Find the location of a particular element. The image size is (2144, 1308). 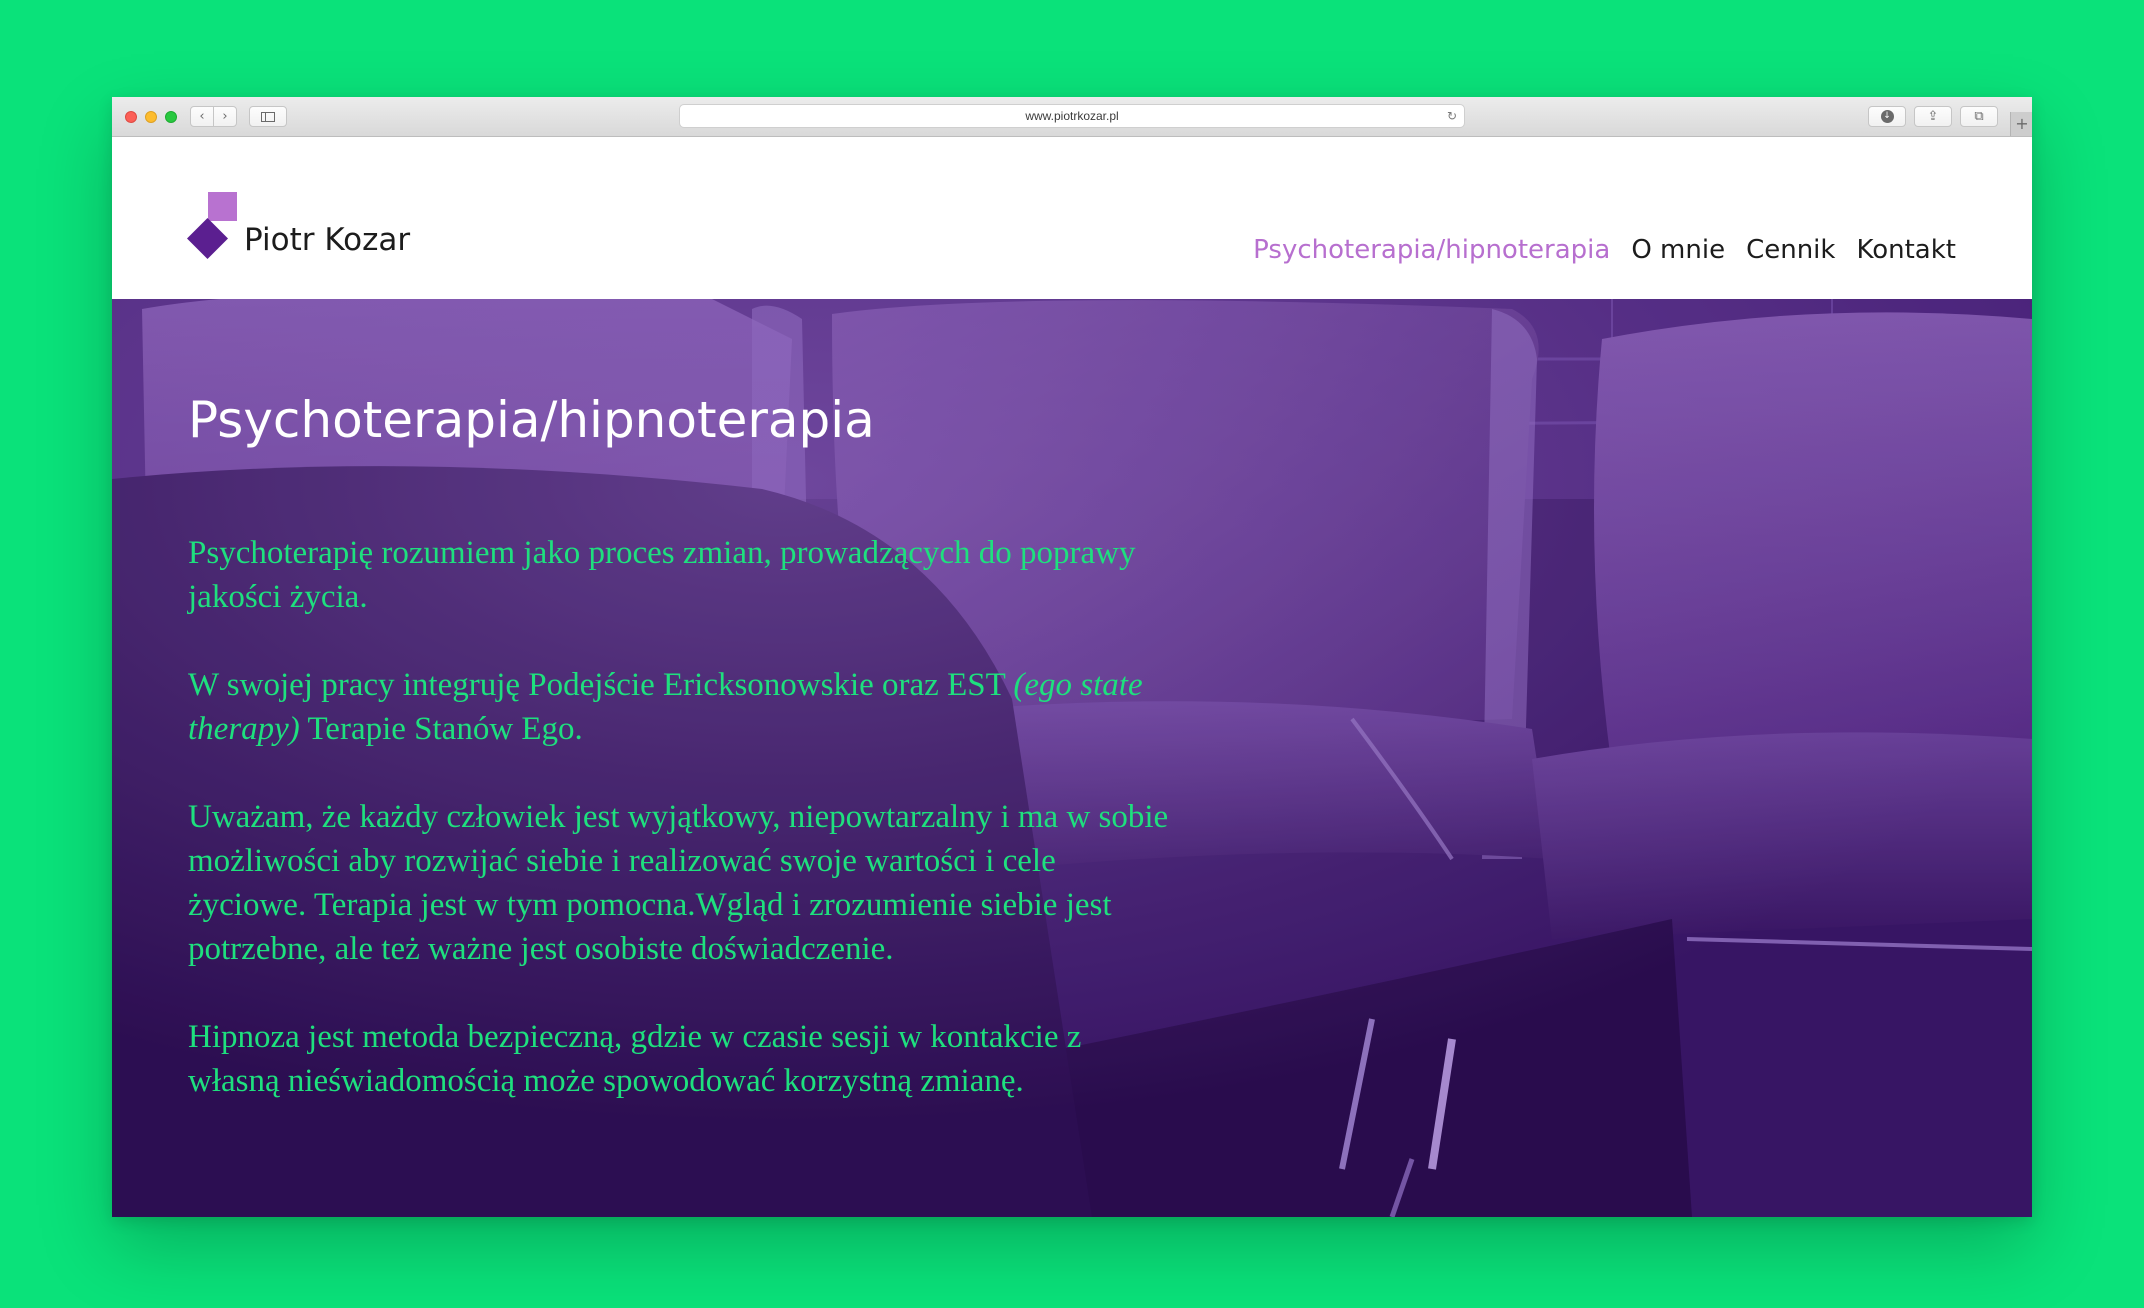

nav-item-cennik: Cennik is located at coordinates (1790, 250).